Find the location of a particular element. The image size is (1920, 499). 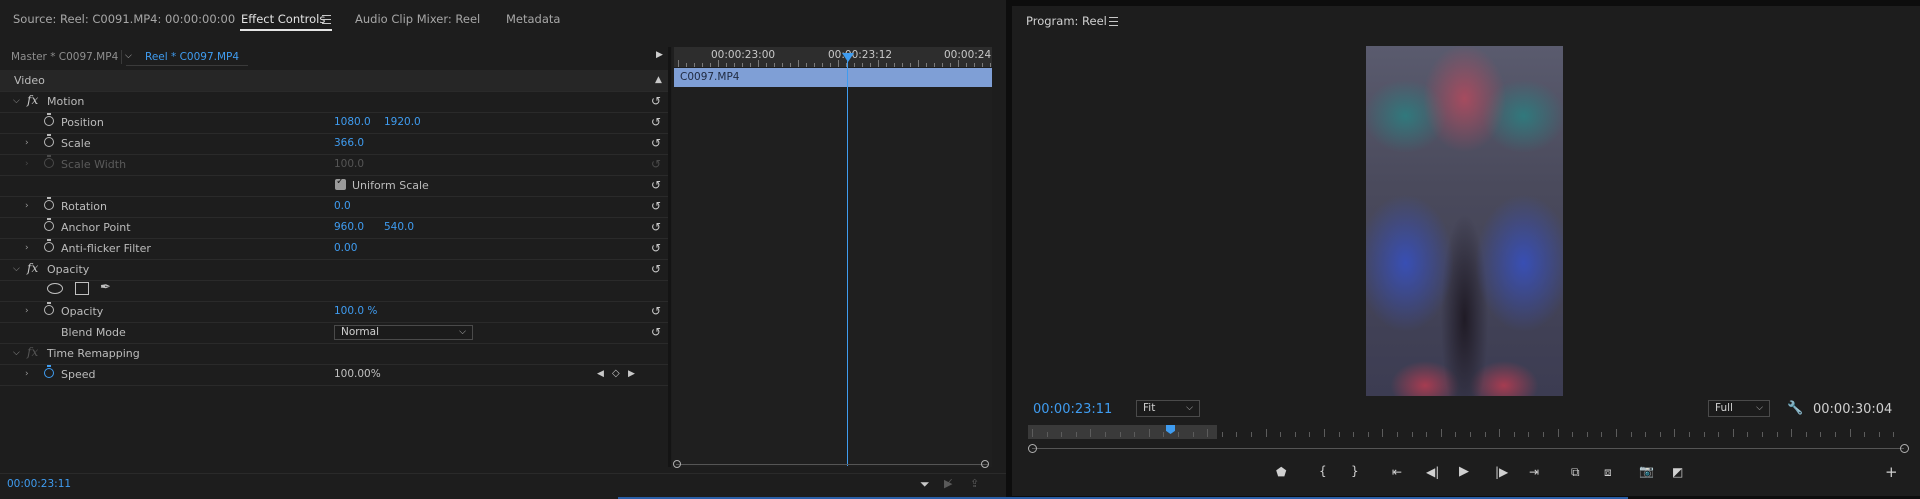

subtab-master: Master * C0097.MP4 is located at coordinates (64, 57).